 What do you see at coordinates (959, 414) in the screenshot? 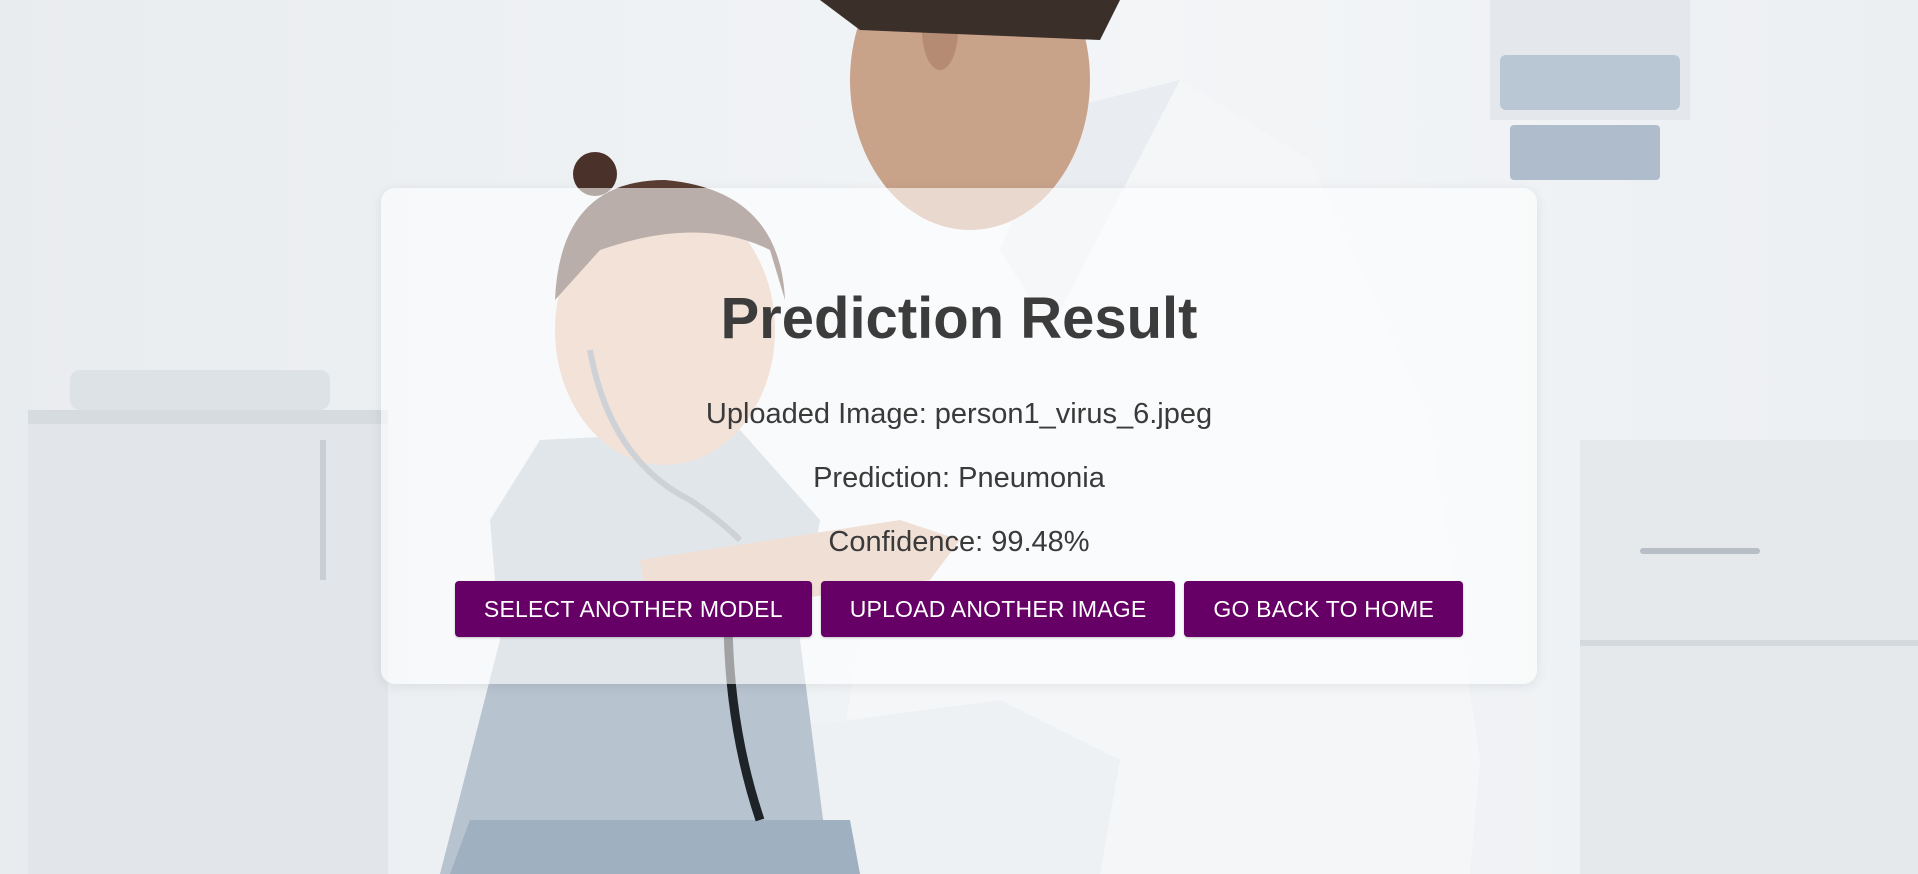
I see `uploaded-image-text: Uploaded Image: person1_virus_6.jpeg` at bounding box center [959, 414].